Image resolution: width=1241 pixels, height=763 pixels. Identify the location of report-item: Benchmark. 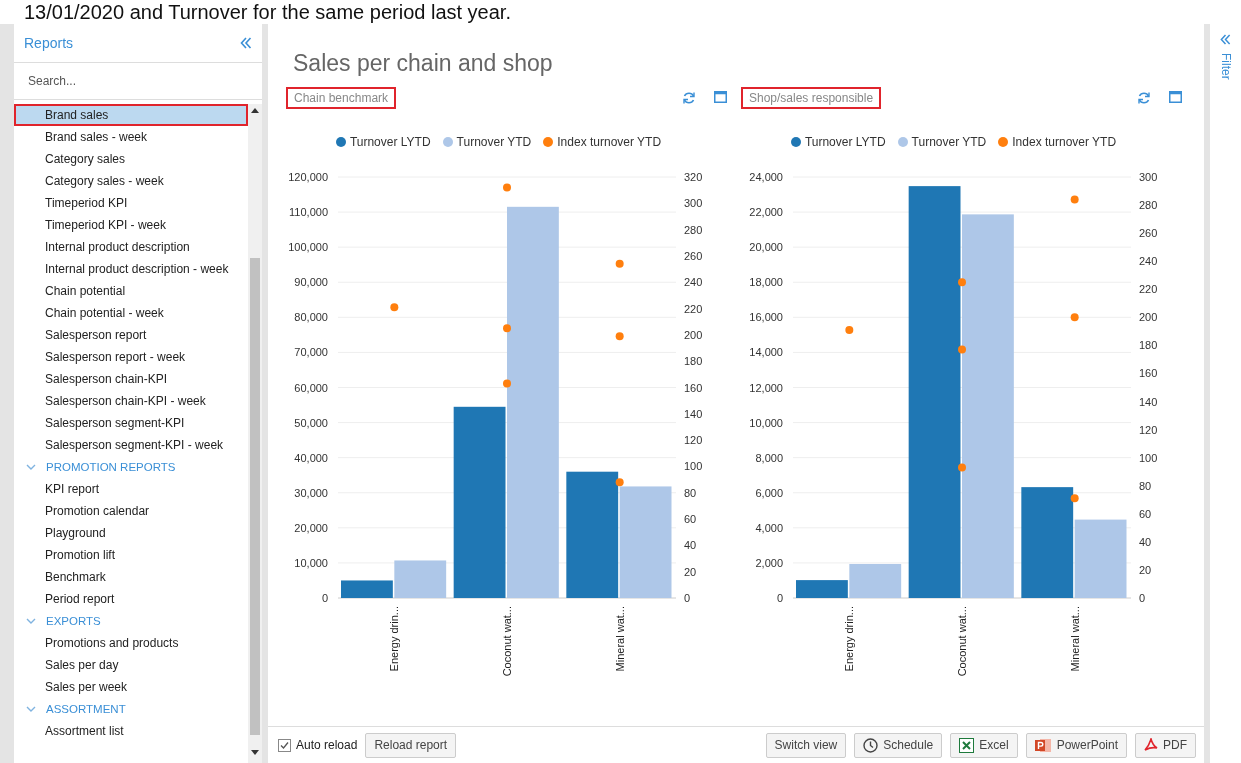
(131, 577).